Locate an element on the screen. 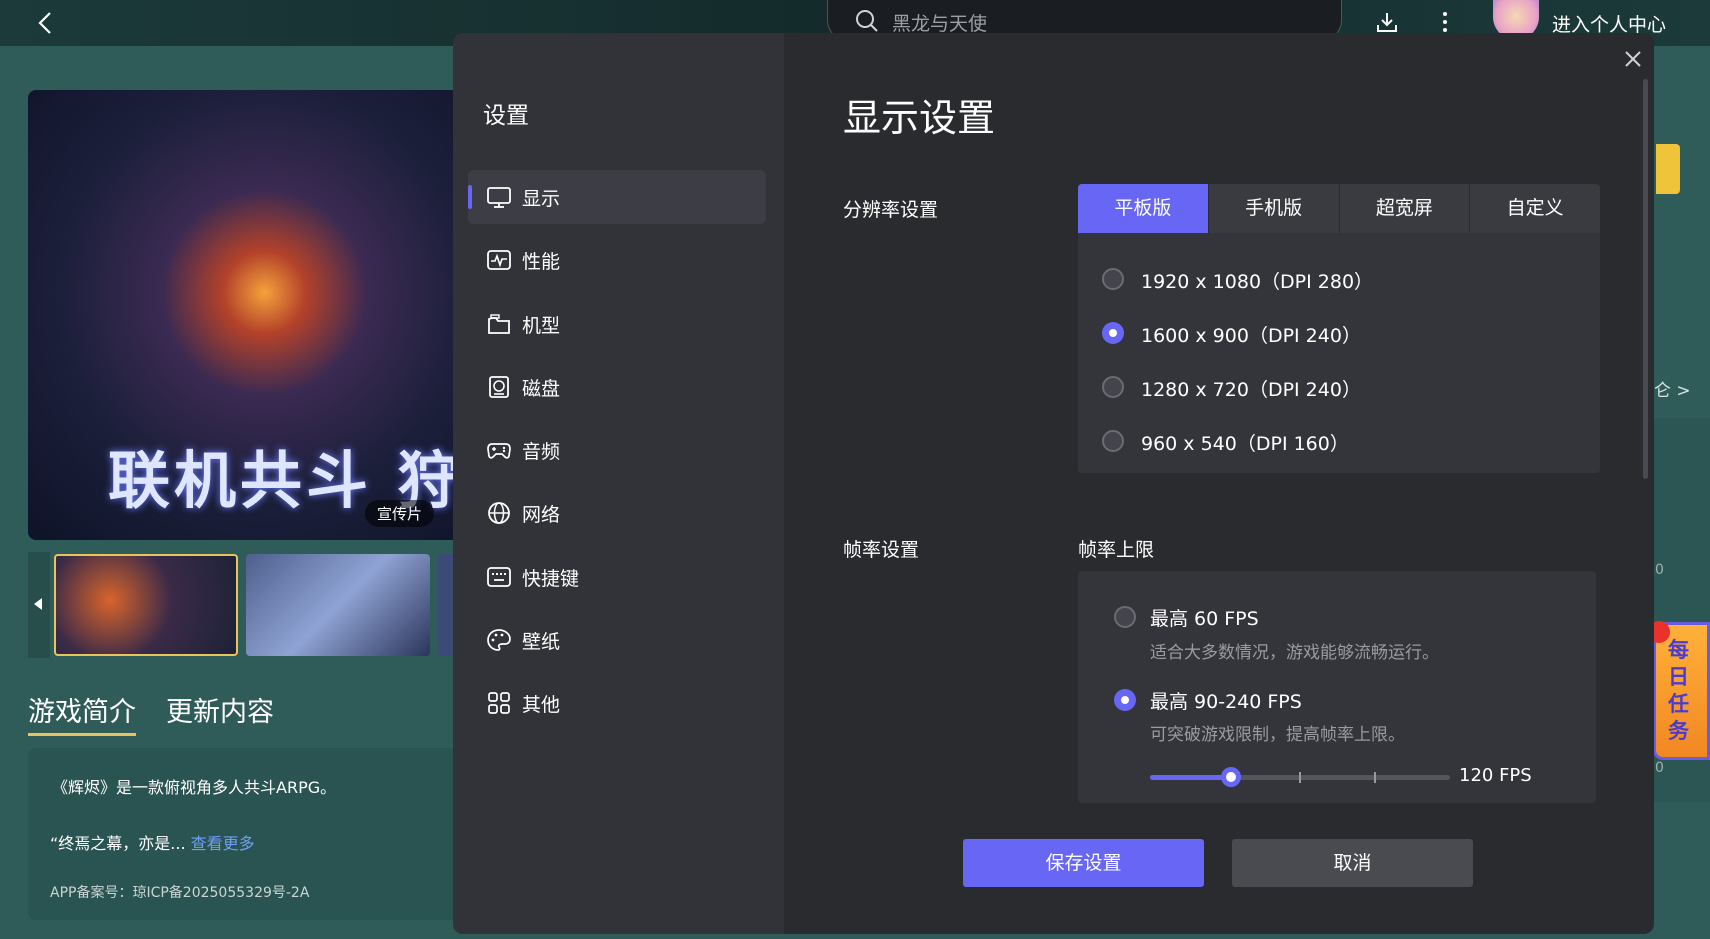 The height and width of the screenshot is (939, 1710). side-tab is located at coordinates (1668, 169).